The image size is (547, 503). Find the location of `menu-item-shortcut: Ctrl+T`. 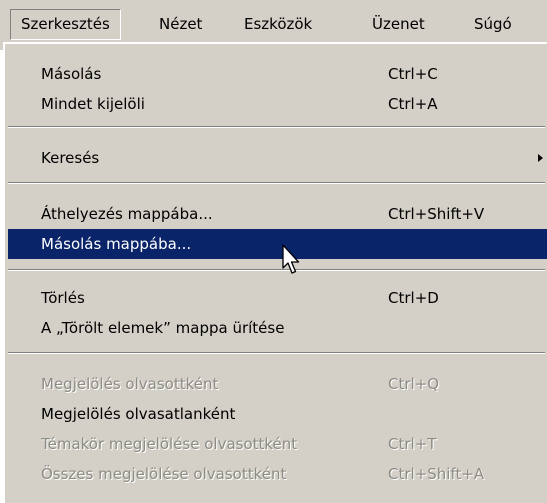

menu-item-shortcut: Ctrl+T is located at coordinates (412, 444).